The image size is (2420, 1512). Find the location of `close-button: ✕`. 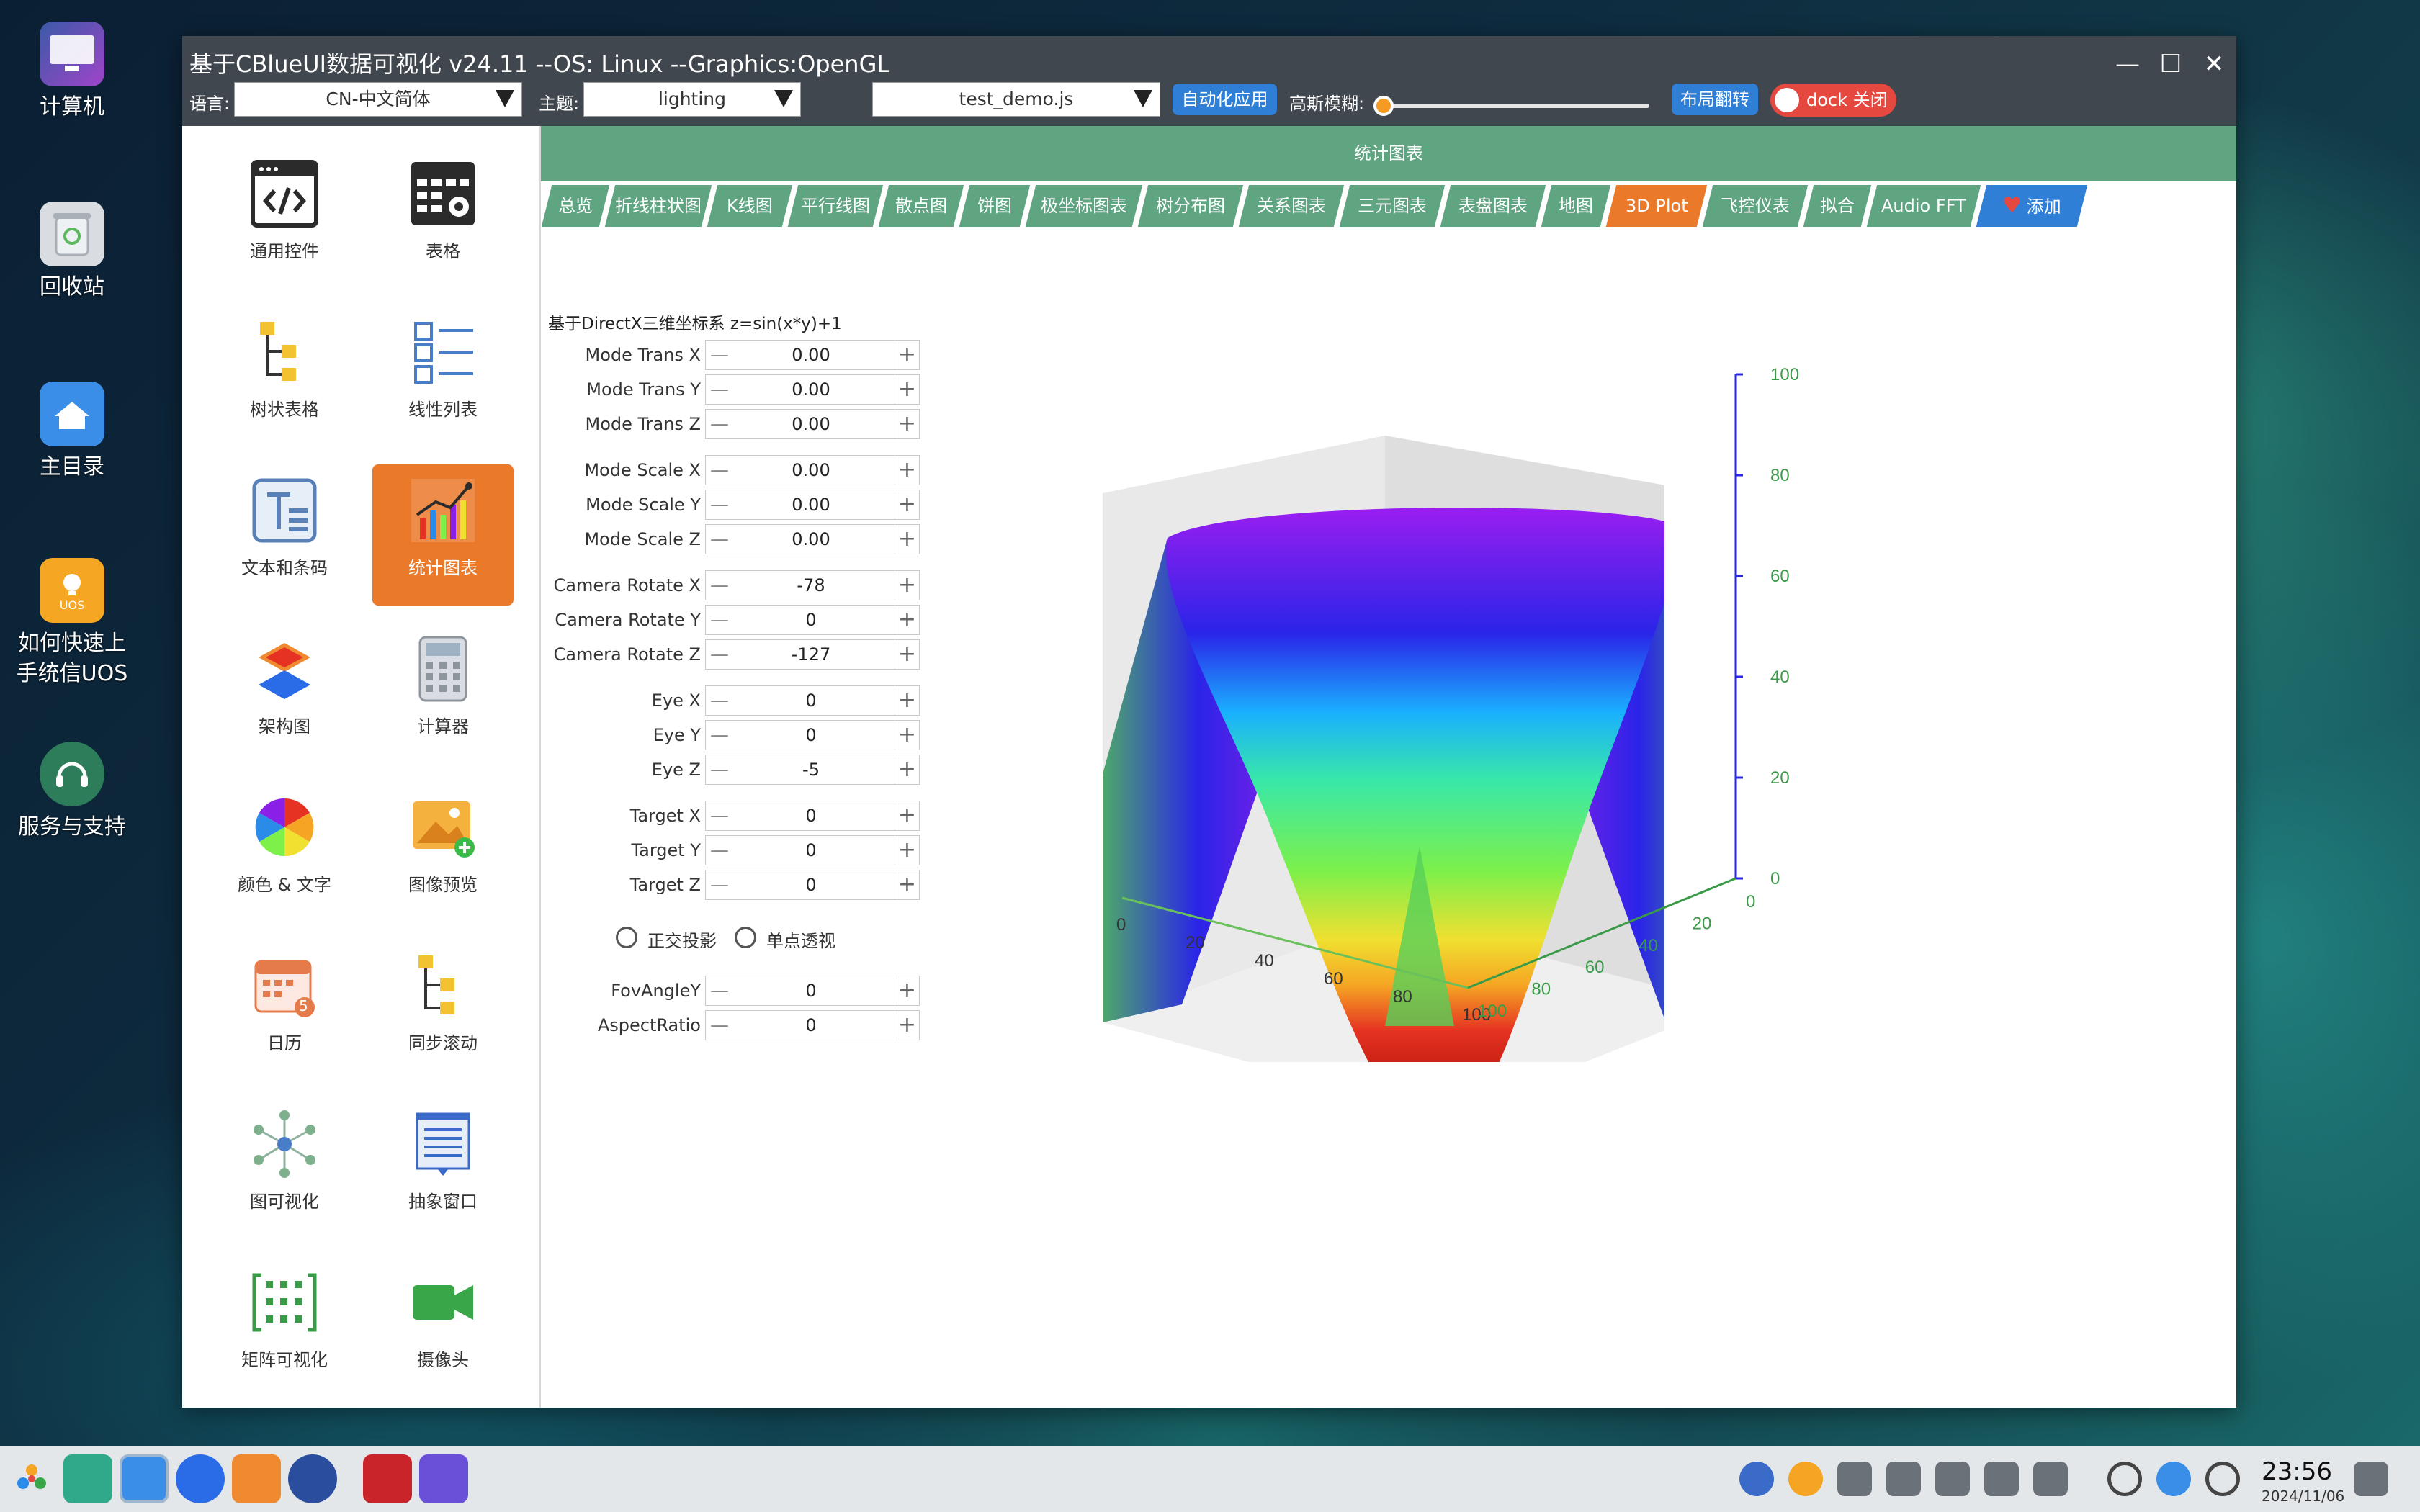

close-button: ✕ is located at coordinates (2214, 64).